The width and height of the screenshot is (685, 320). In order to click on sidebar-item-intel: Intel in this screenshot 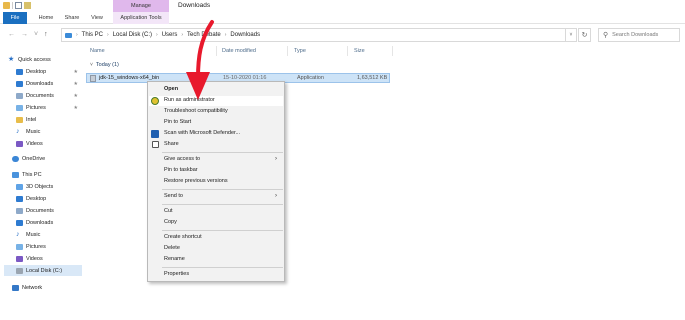, I will do `click(49, 119)`.